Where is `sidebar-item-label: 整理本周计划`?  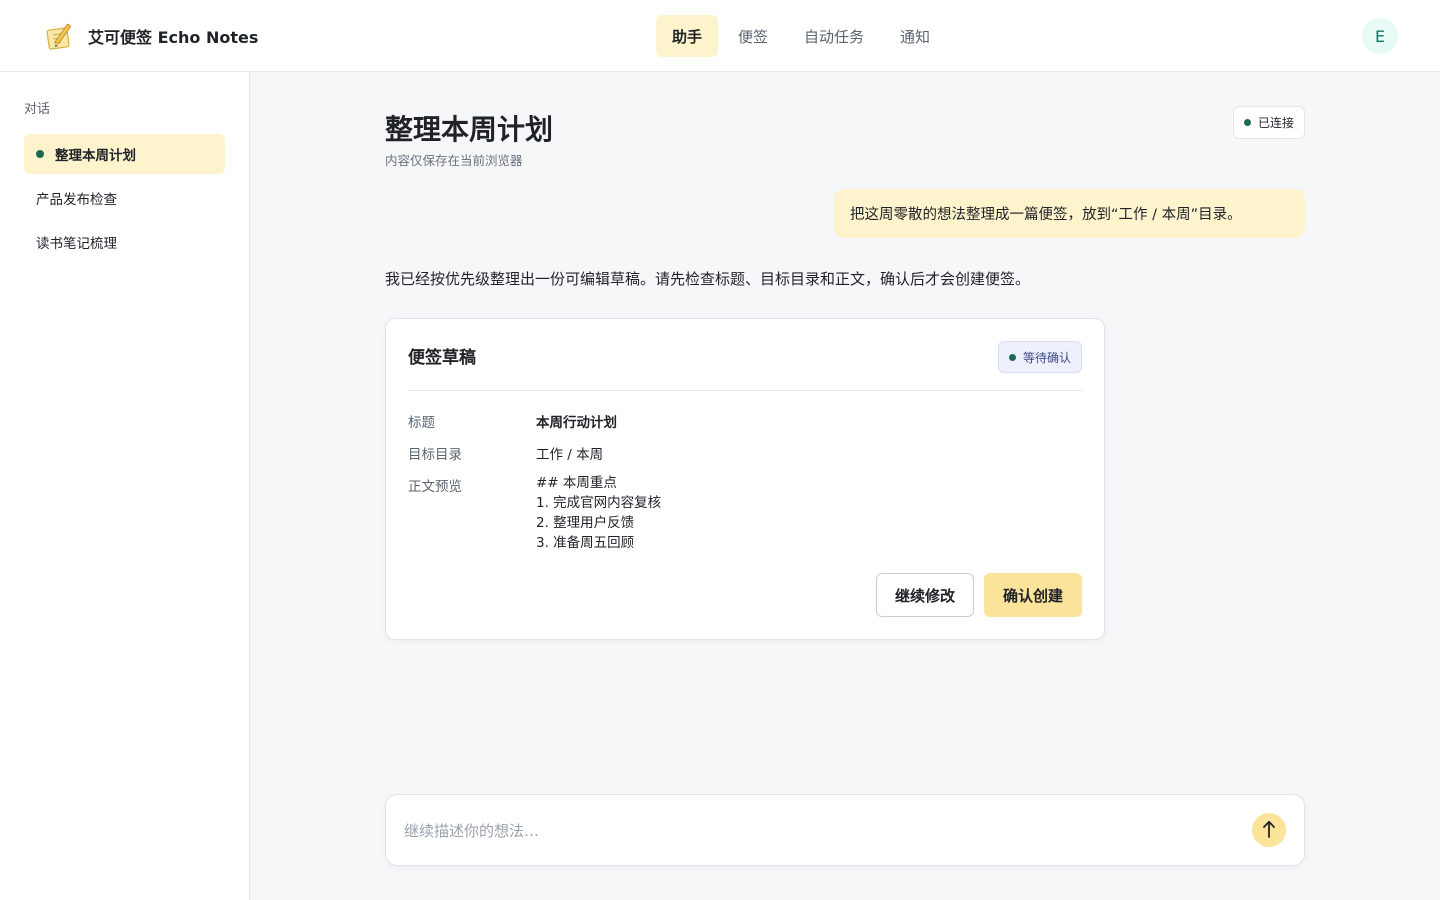 sidebar-item-label: 整理本周计划 is located at coordinates (95, 156).